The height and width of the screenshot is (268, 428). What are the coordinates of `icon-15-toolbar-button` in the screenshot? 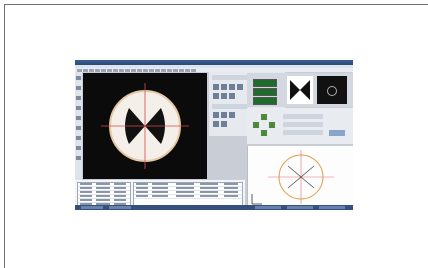 It's located at (163, 70).